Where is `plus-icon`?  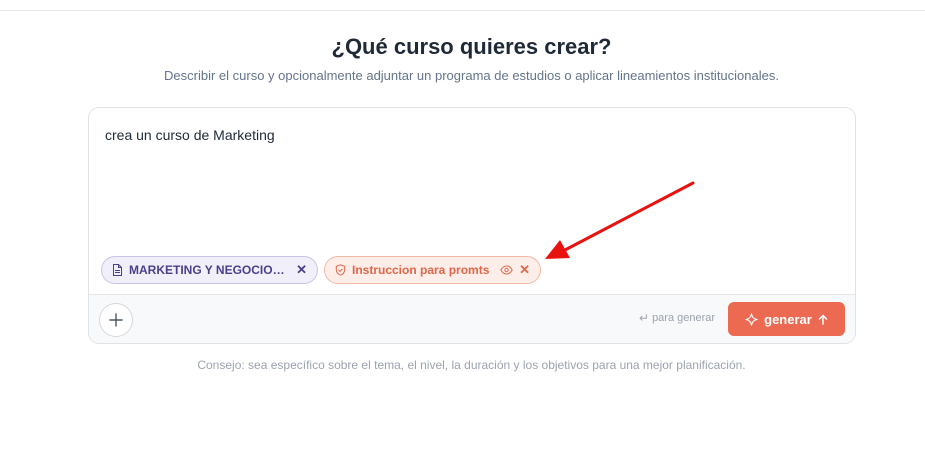
plus-icon is located at coordinates (116, 320).